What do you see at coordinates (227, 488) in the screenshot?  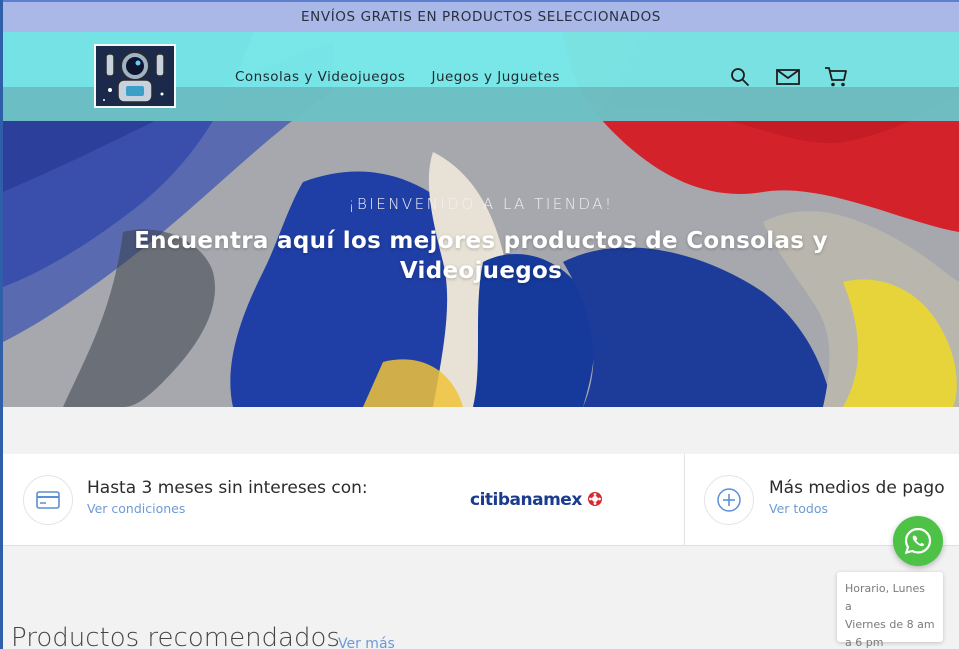 I see `installments-title: Hasta 3 meses sin intereses con:` at bounding box center [227, 488].